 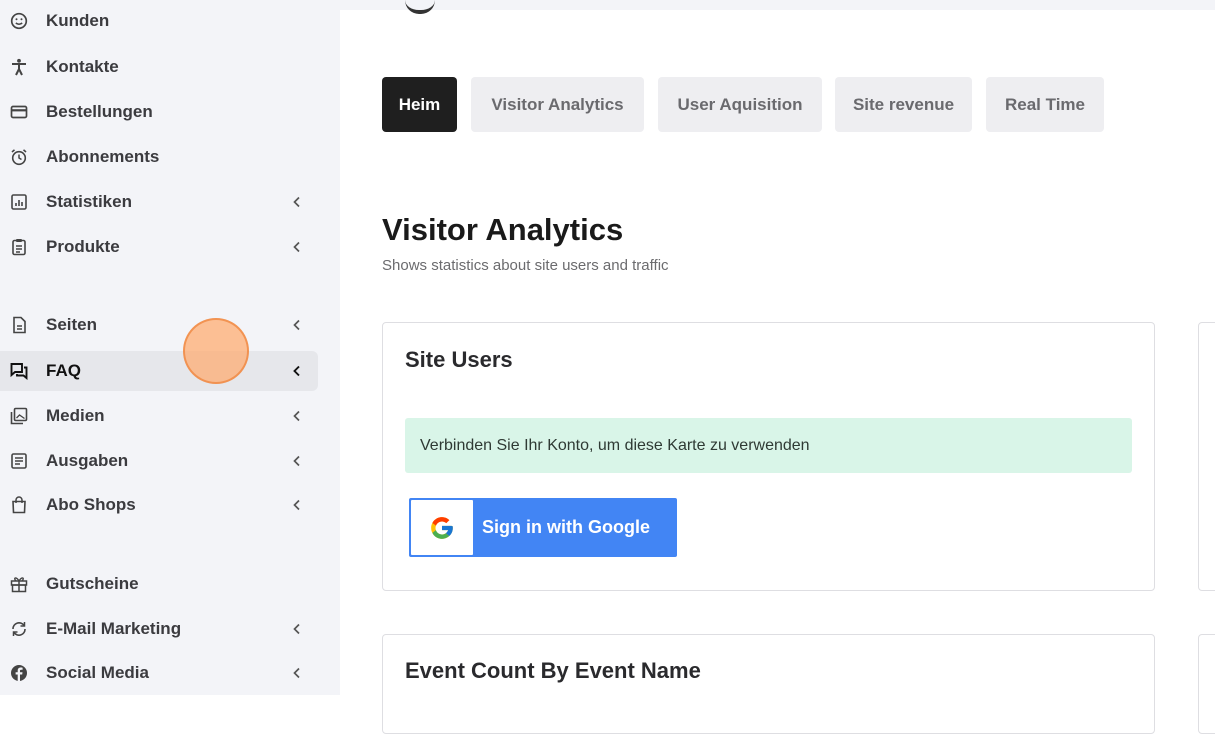 What do you see at coordinates (419, 104) in the screenshot?
I see `tab-heim: Heim` at bounding box center [419, 104].